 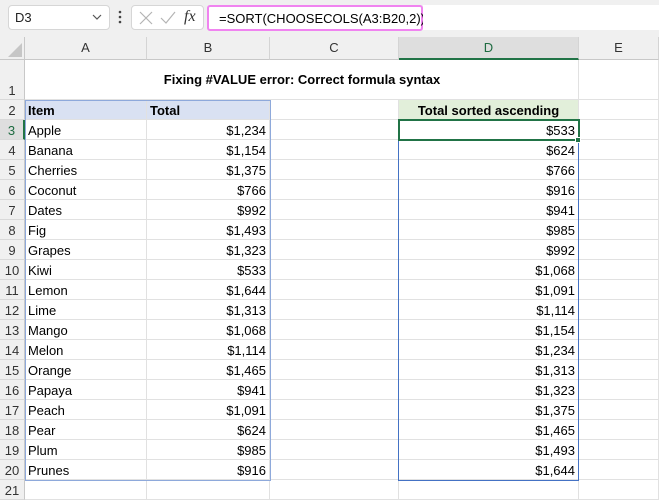 I want to click on cell-b4: $1,154, so click(x=208, y=150).